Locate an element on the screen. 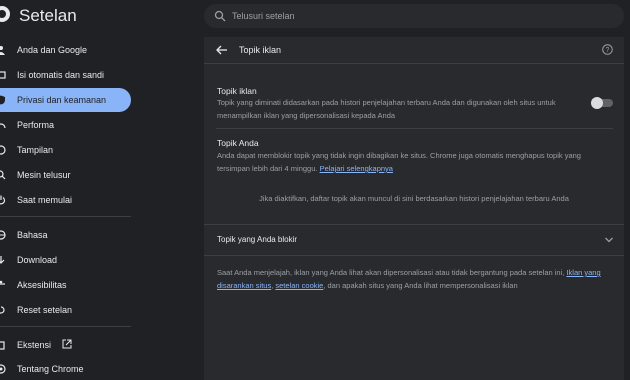  sidebar-item-label: Performa is located at coordinates (36, 125).